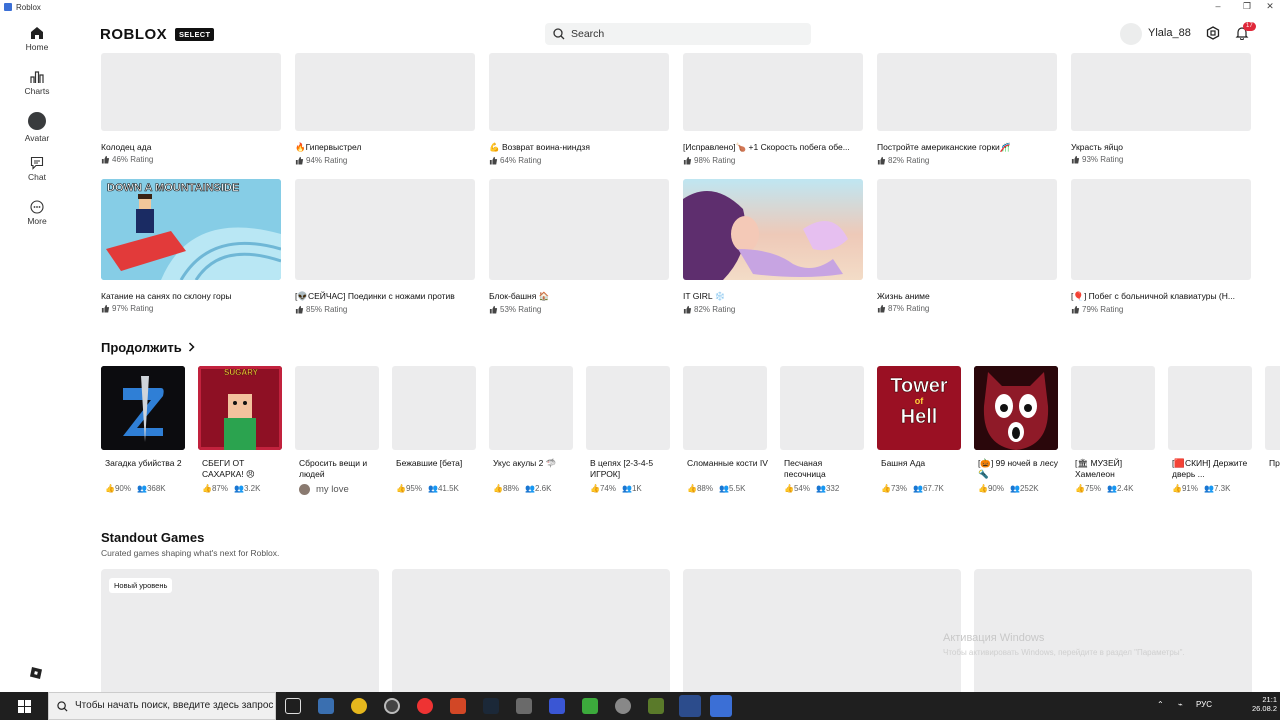 This screenshot has width=1280, height=720. Describe the element at coordinates (37, 33) in the screenshot. I see `home-icon` at that location.